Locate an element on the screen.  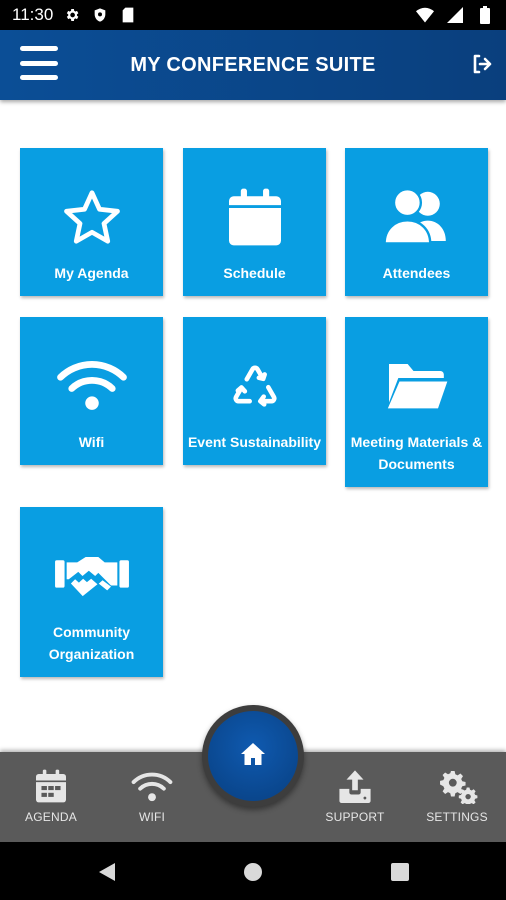
nav-item-support: SUPPORT is located at coordinates (355, 797).